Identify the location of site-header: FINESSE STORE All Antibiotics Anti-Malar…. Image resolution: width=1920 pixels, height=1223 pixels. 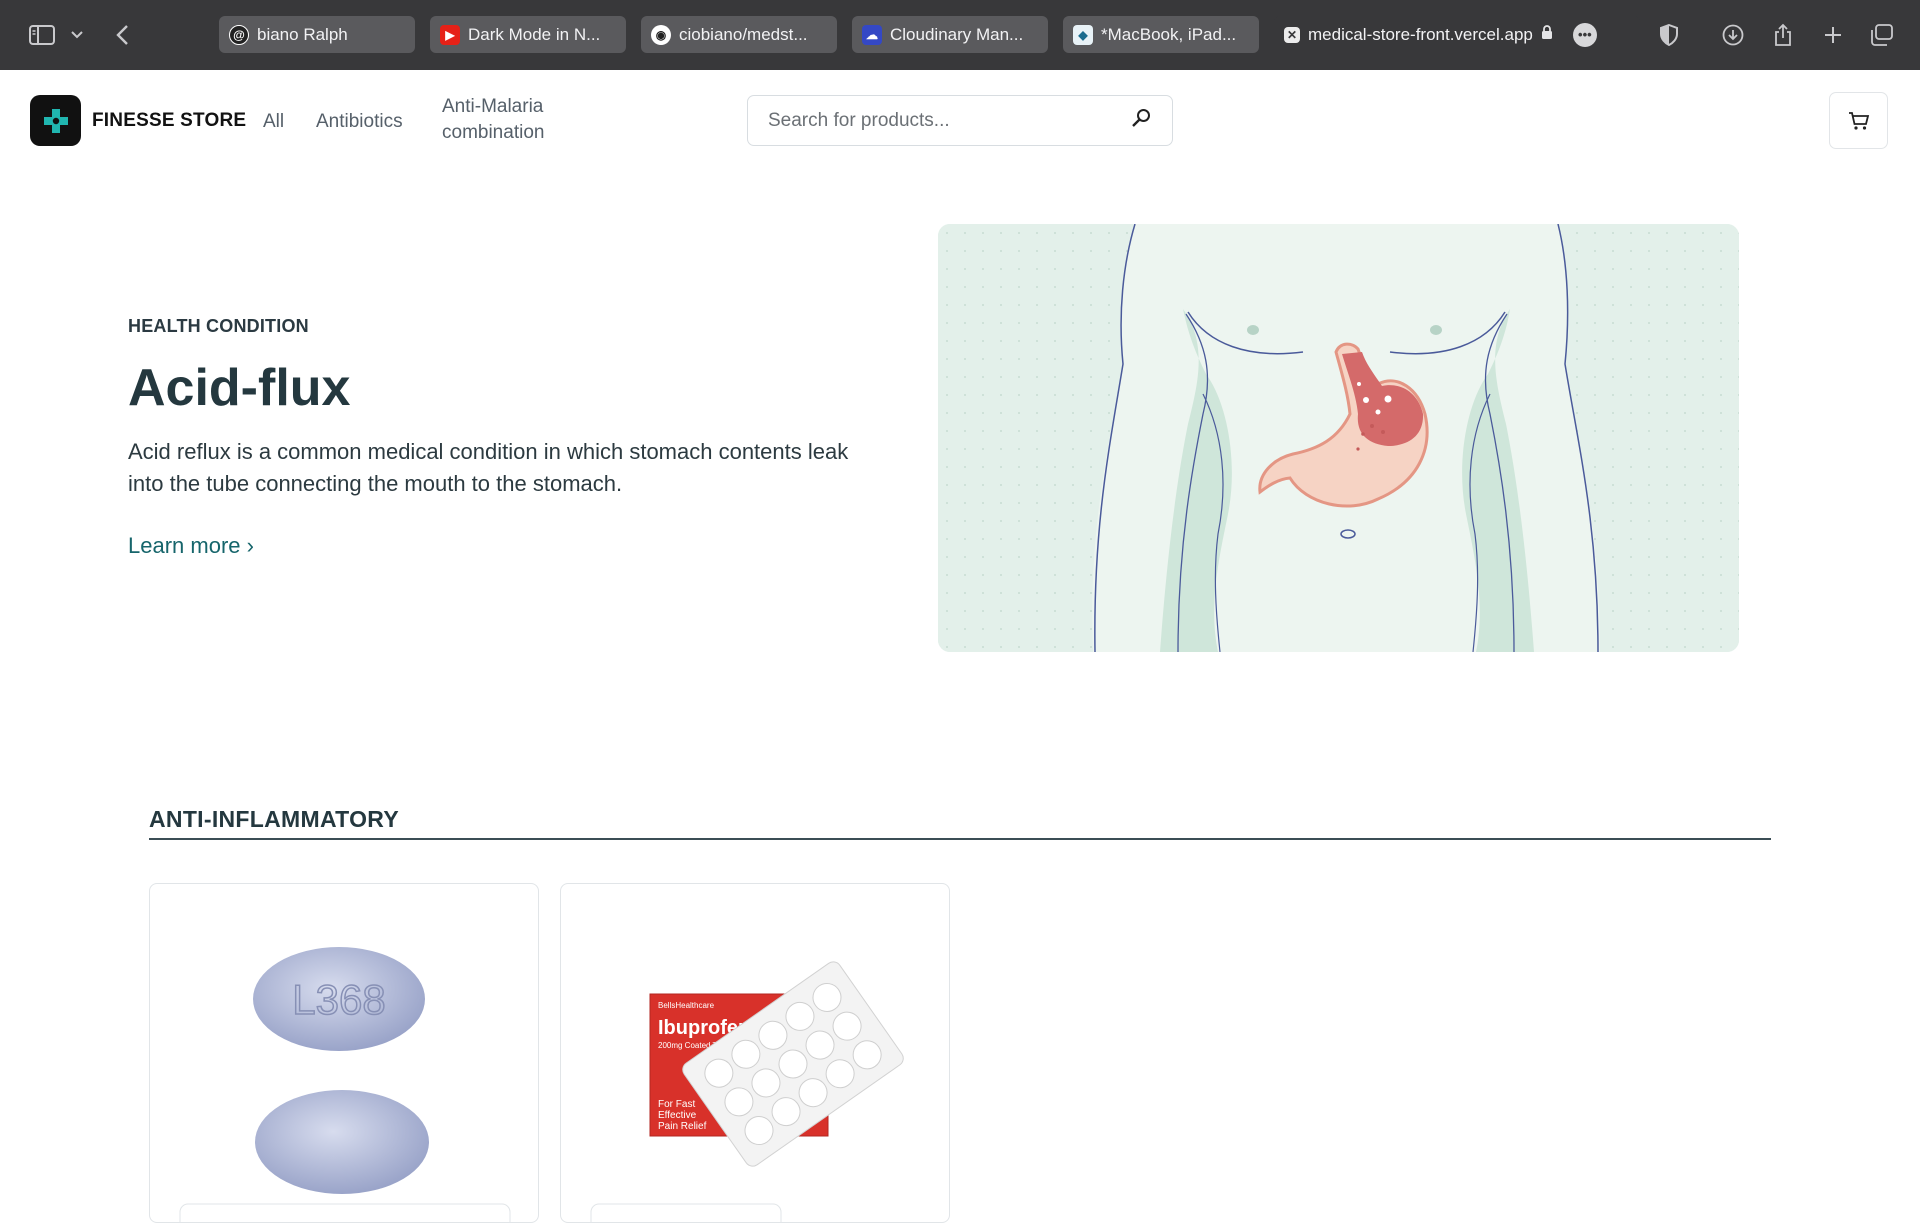
(960, 120).